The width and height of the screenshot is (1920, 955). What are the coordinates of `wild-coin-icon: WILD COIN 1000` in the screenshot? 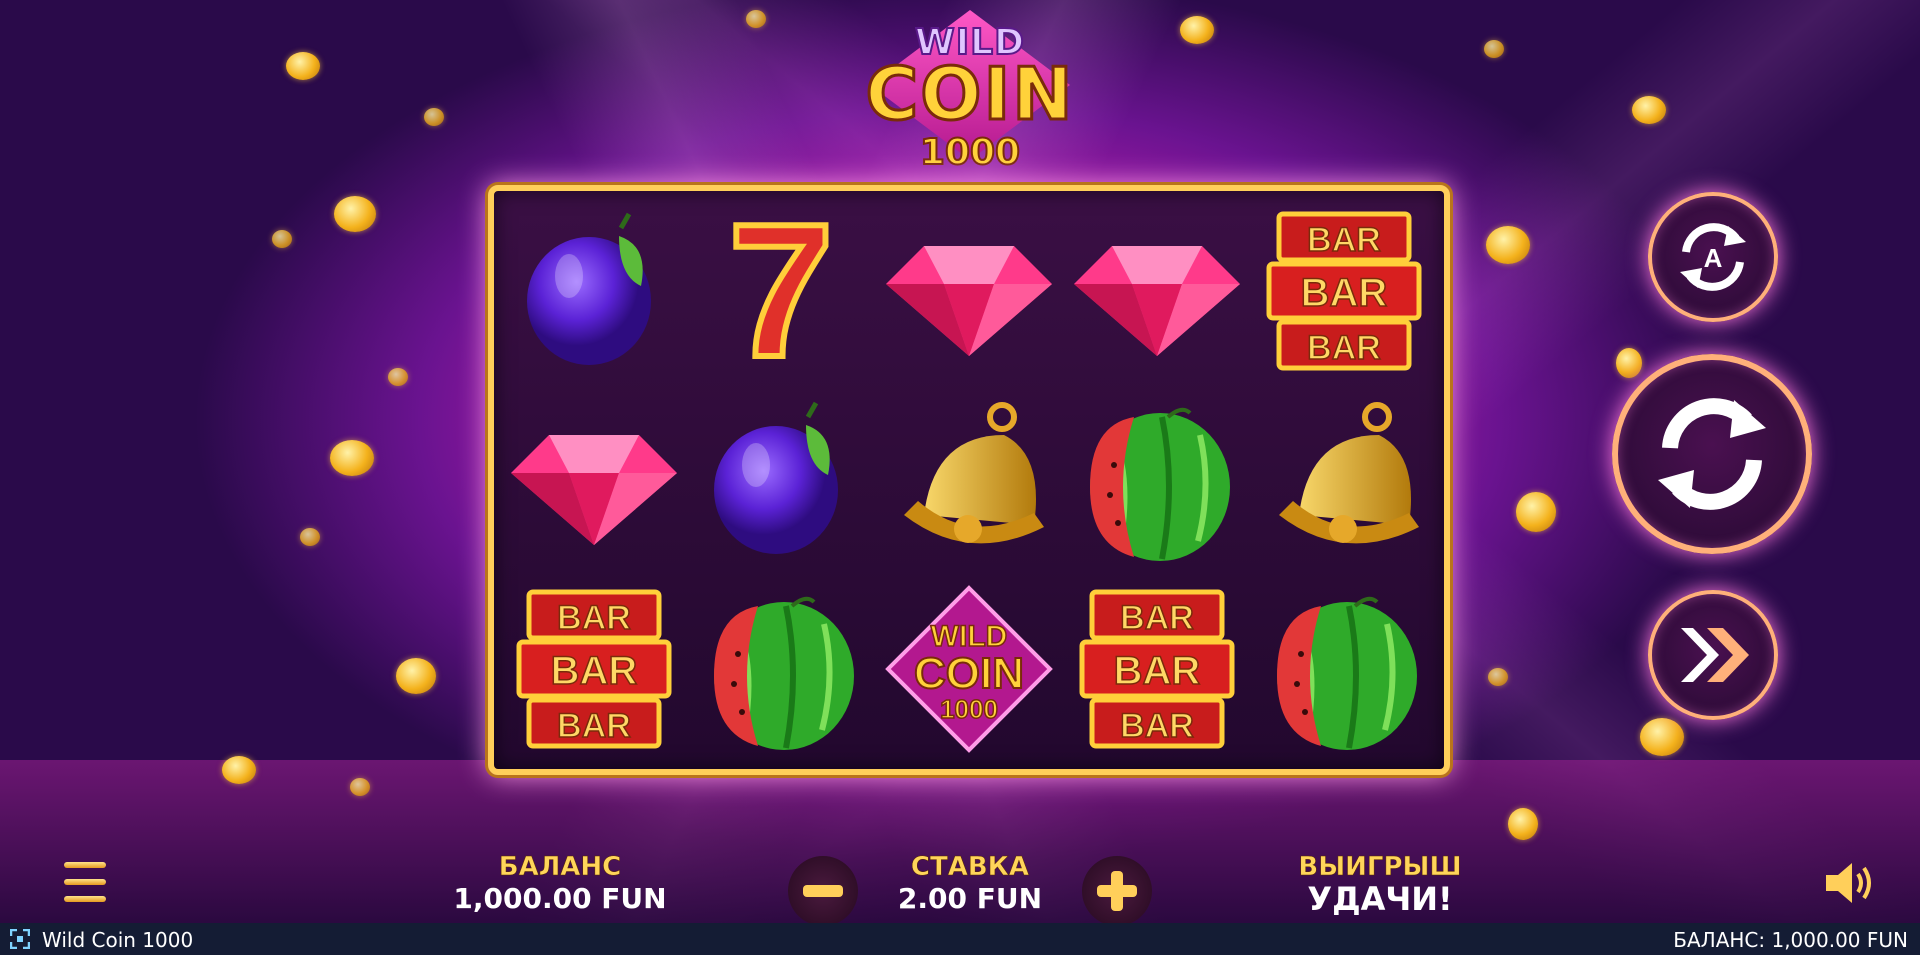 It's located at (969, 668).